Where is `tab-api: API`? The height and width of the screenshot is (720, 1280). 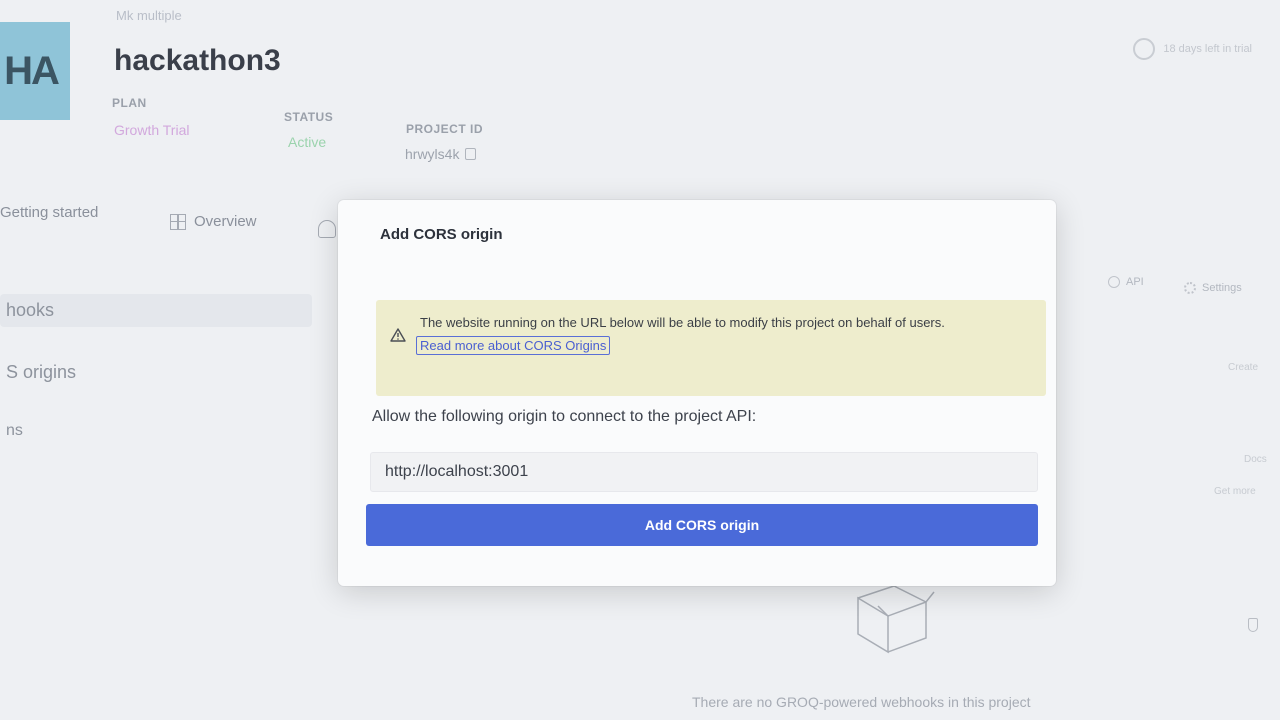
tab-api: API is located at coordinates (1126, 282).